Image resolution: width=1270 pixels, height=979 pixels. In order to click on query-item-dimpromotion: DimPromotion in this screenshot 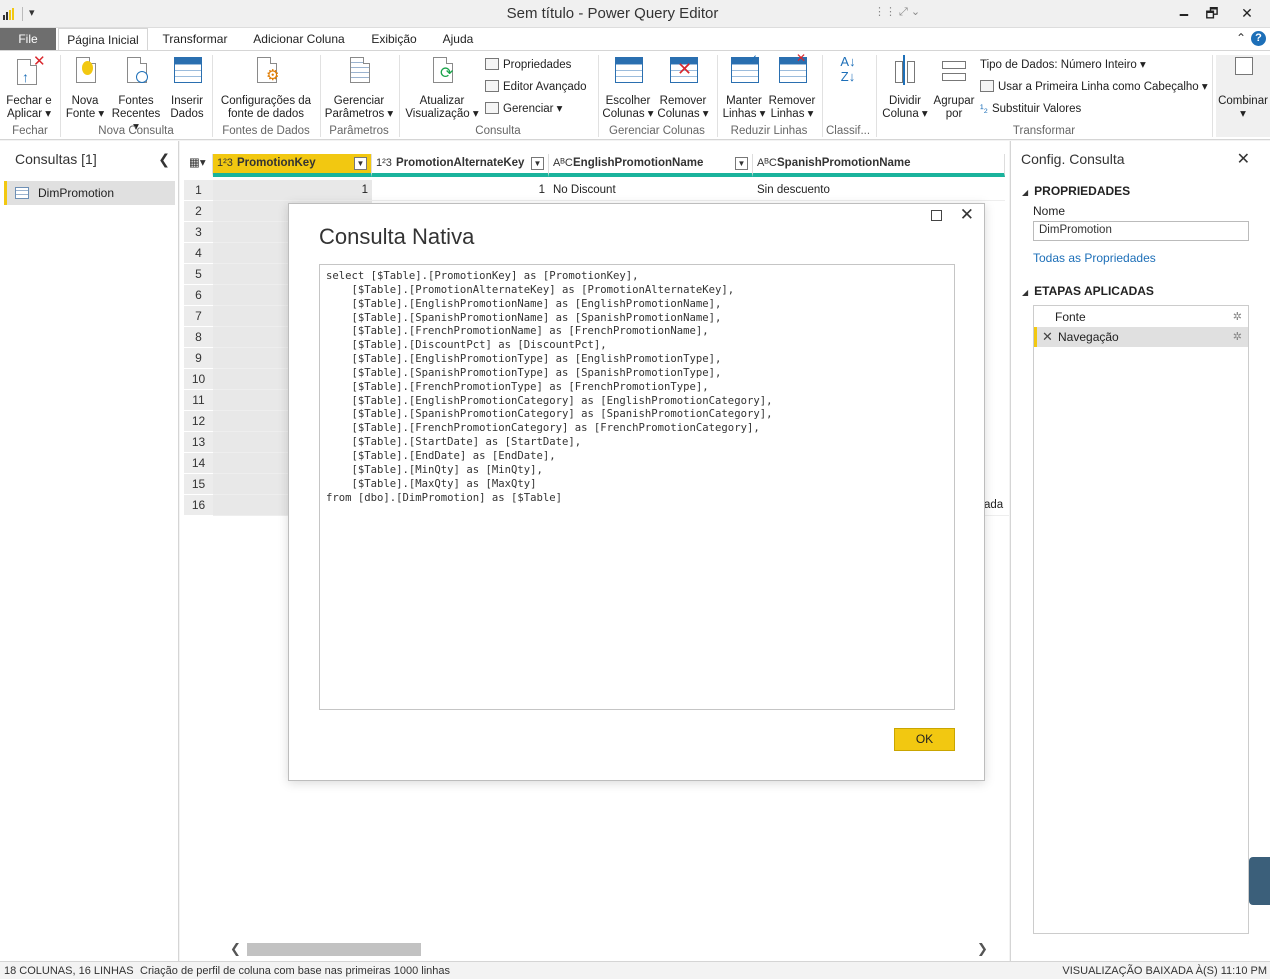, I will do `click(89, 193)`.